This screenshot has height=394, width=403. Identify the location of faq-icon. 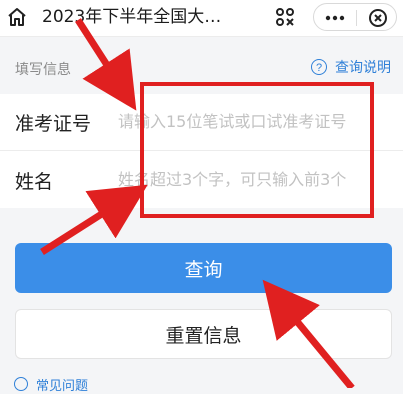
(21, 384).